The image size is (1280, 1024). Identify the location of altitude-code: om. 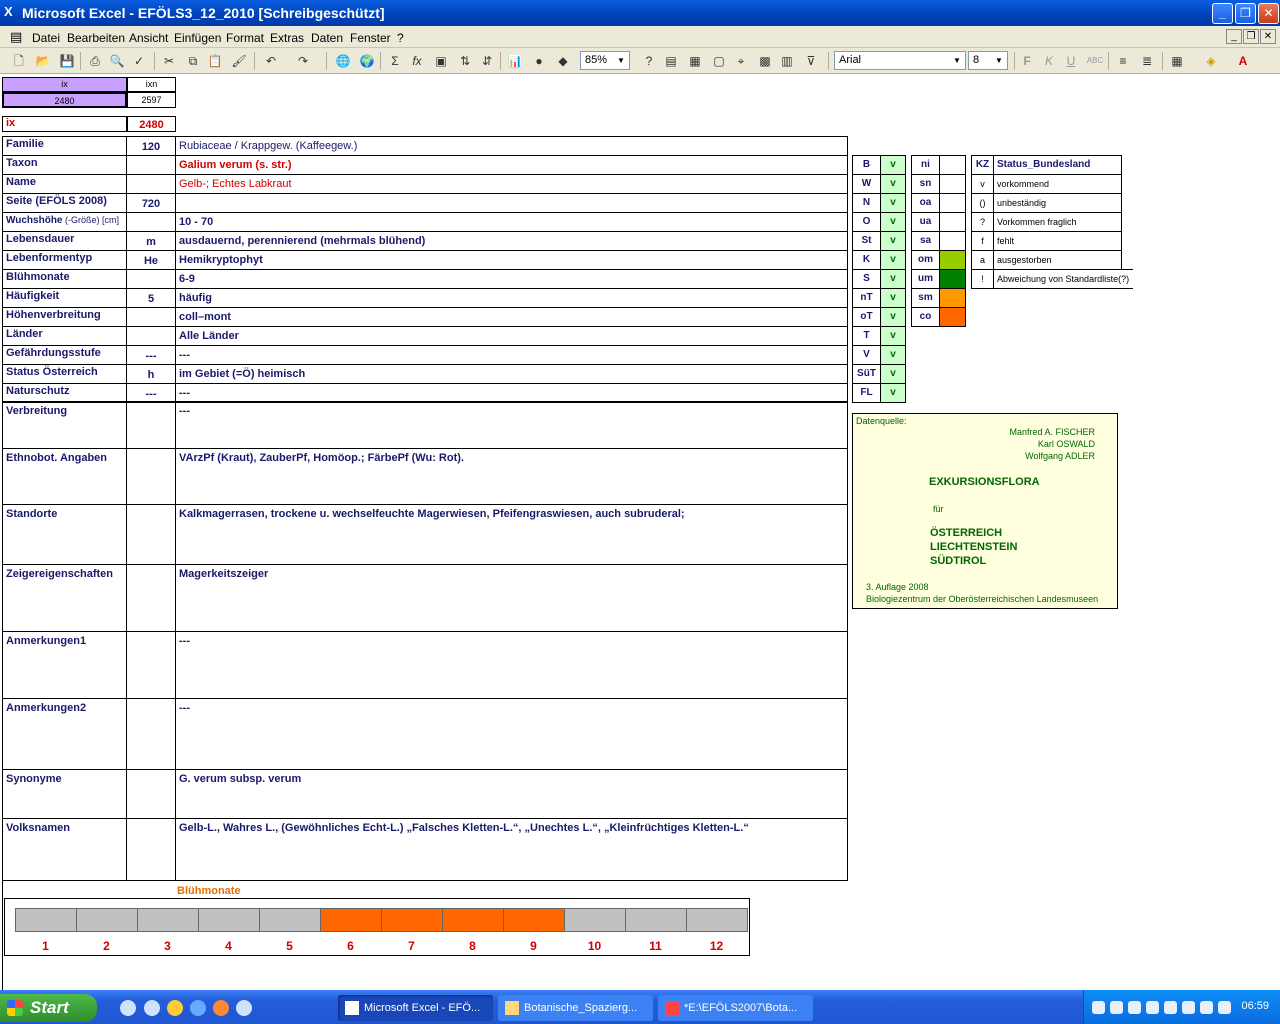
(925, 260).